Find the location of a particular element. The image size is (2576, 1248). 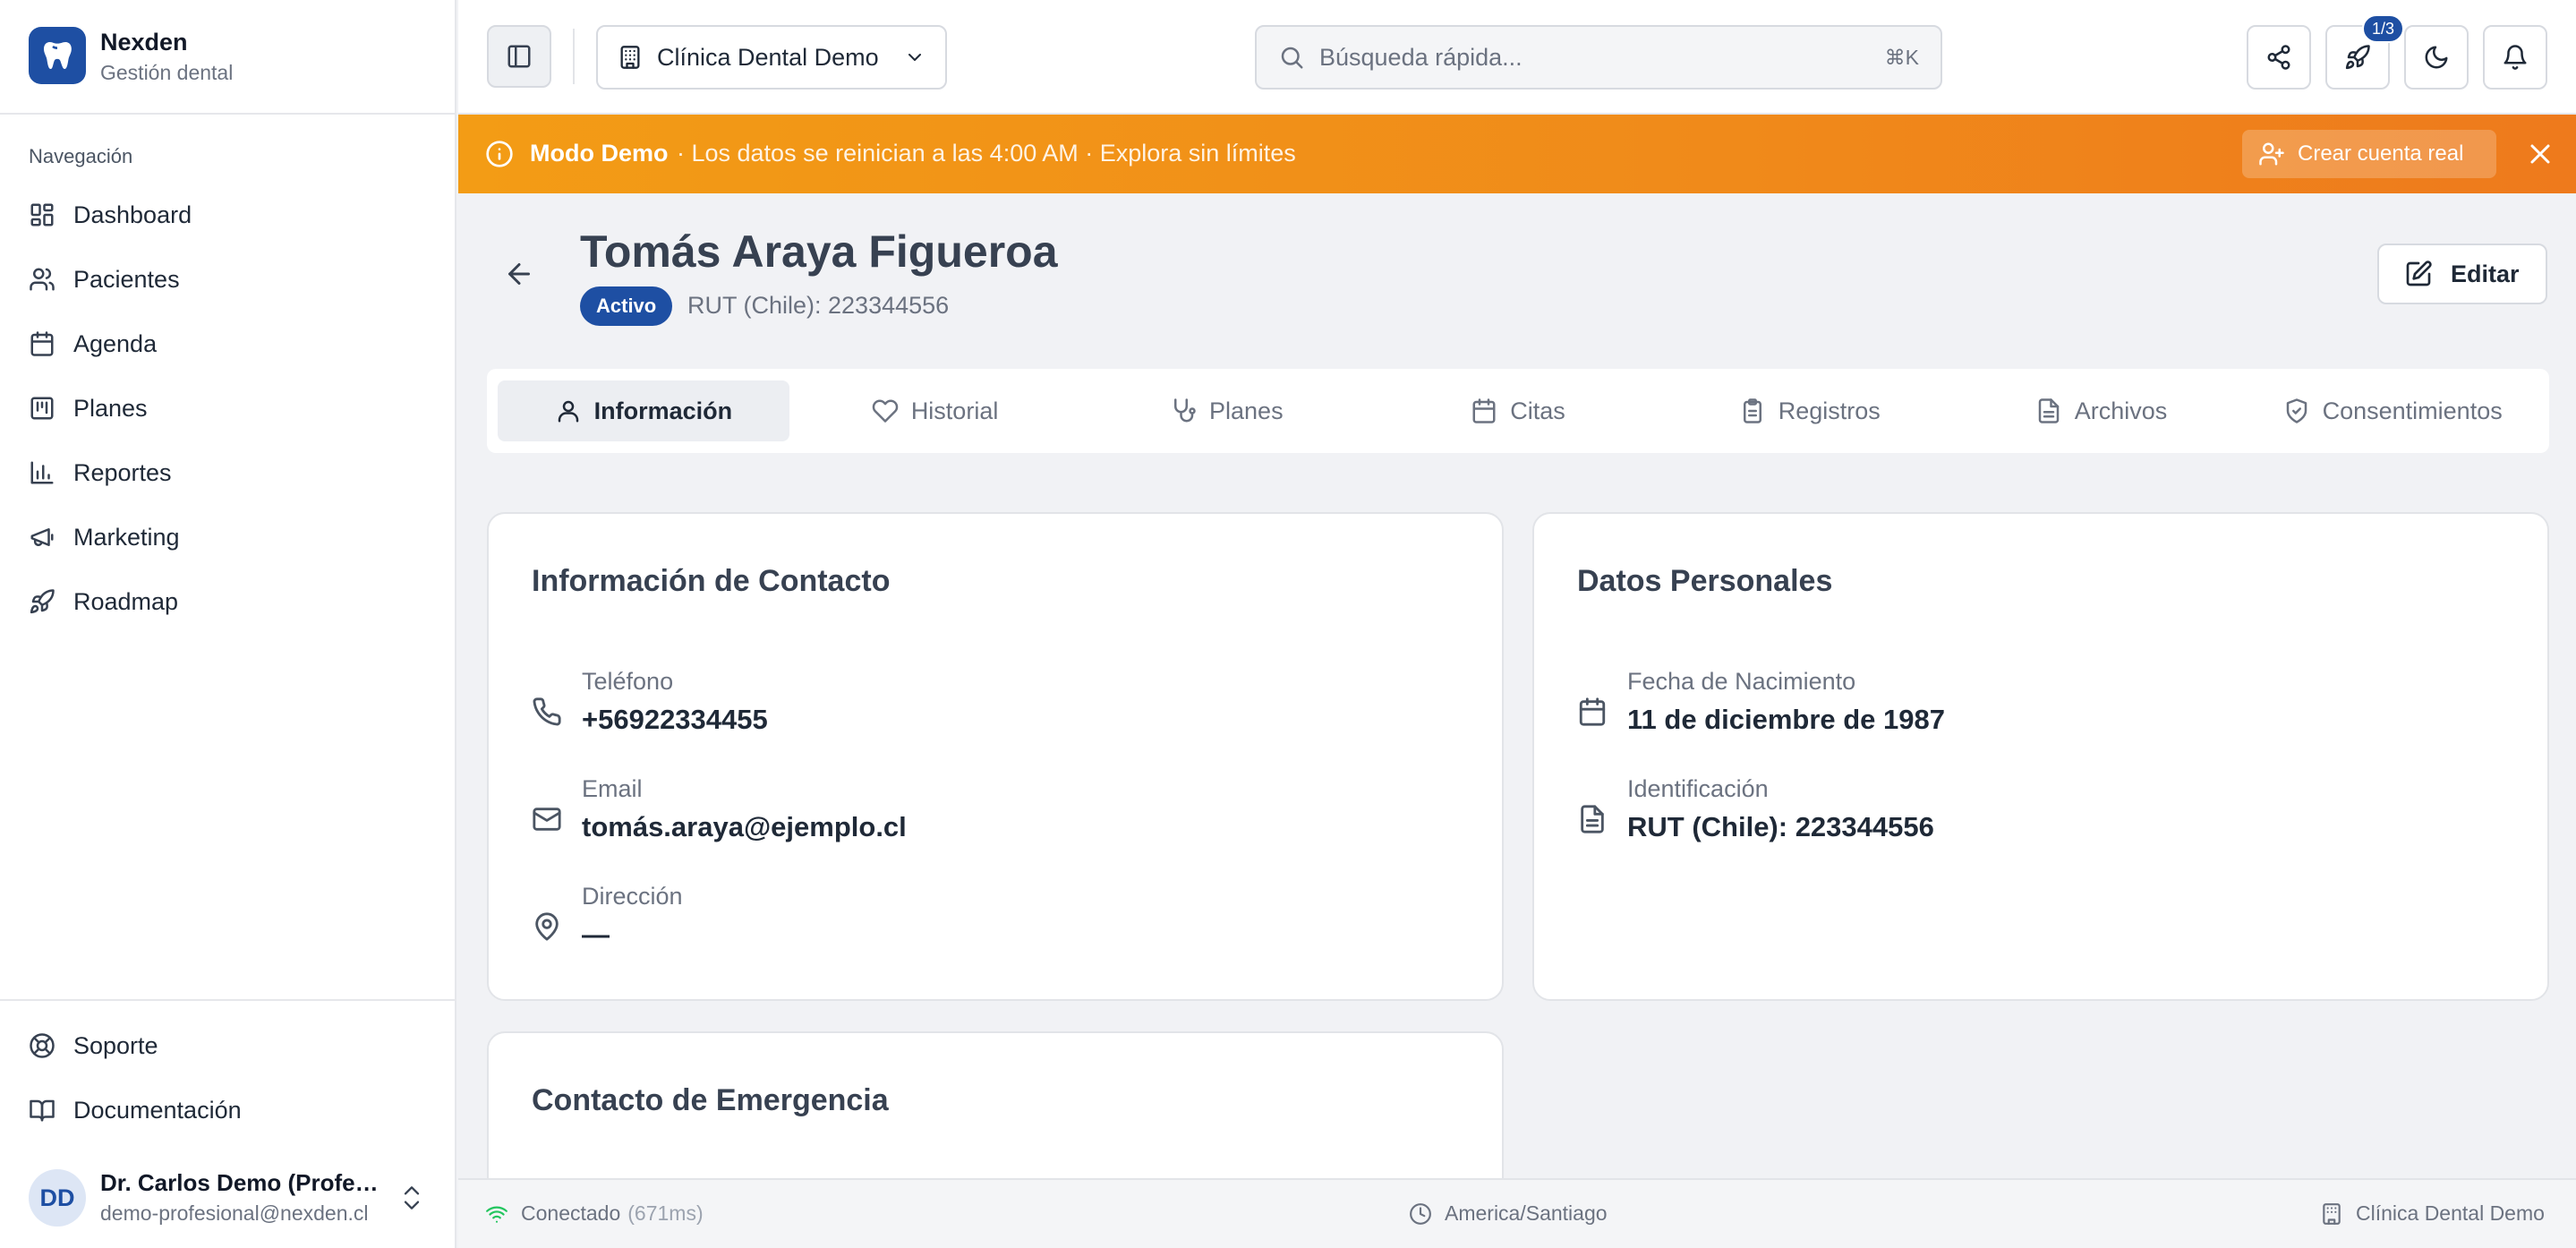

divider is located at coordinates (574, 56).